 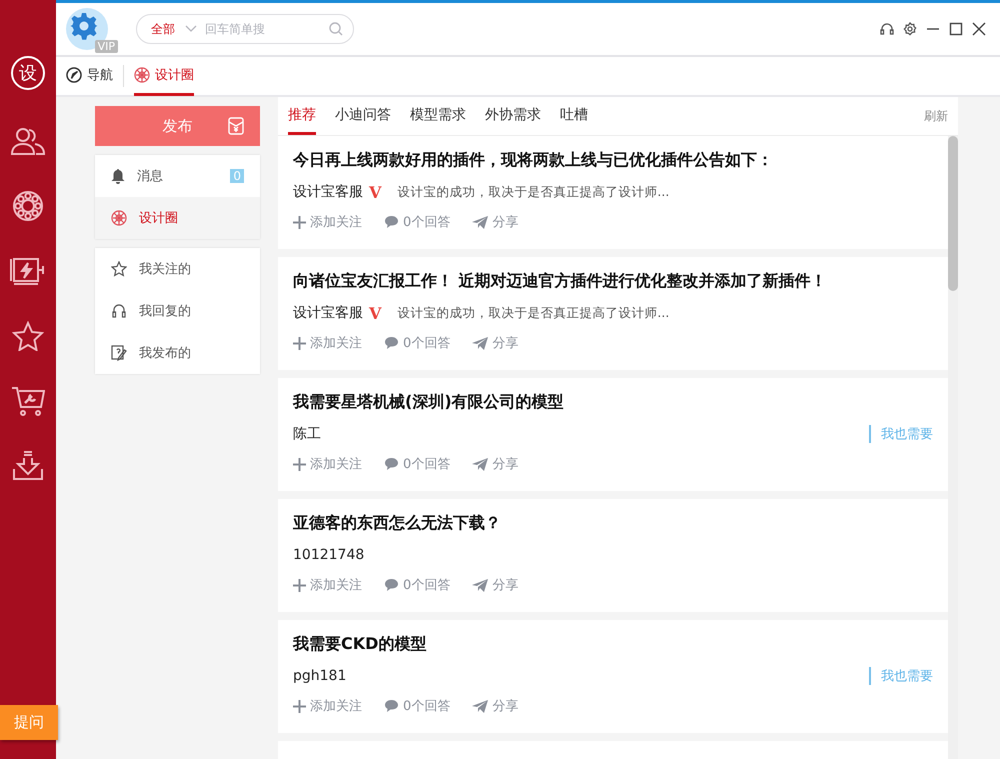 What do you see at coordinates (613, 281) in the screenshot?
I see `post-title: 向诸位宝友汇报工作！ 近期对迈迪官方插件进行优化整改并添加了新插件！` at bounding box center [613, 281].